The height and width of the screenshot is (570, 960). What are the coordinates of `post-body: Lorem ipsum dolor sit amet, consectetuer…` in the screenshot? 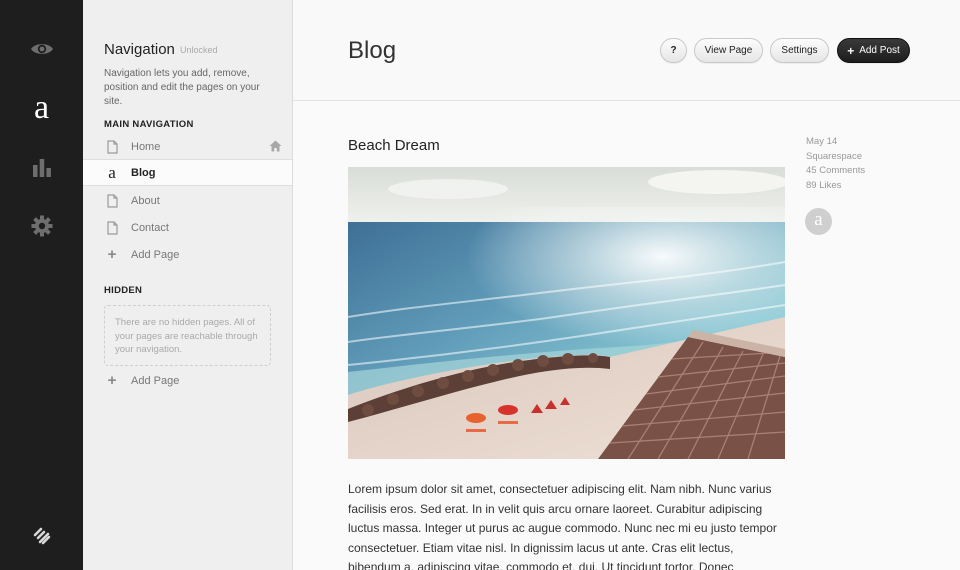 It's located at (568, 525).